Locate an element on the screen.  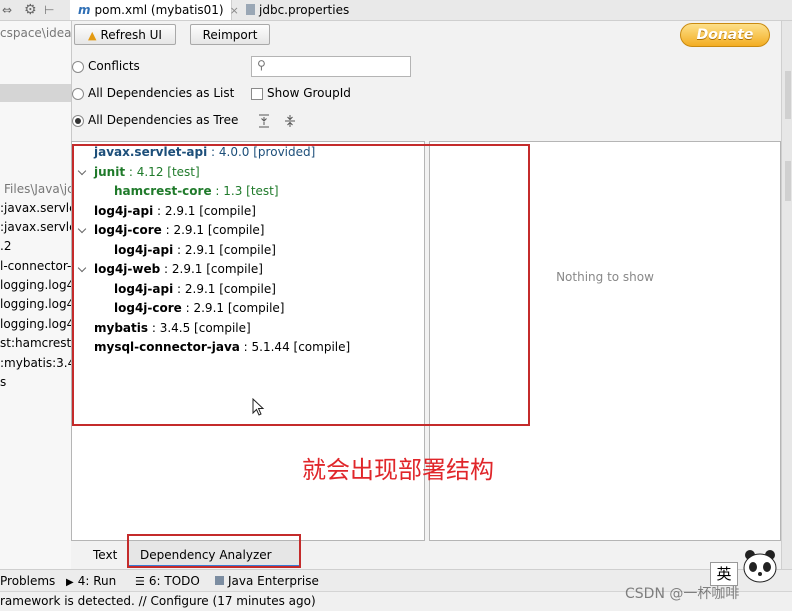
tool-run-label: 4: Run is located at coordinates (97, 581).